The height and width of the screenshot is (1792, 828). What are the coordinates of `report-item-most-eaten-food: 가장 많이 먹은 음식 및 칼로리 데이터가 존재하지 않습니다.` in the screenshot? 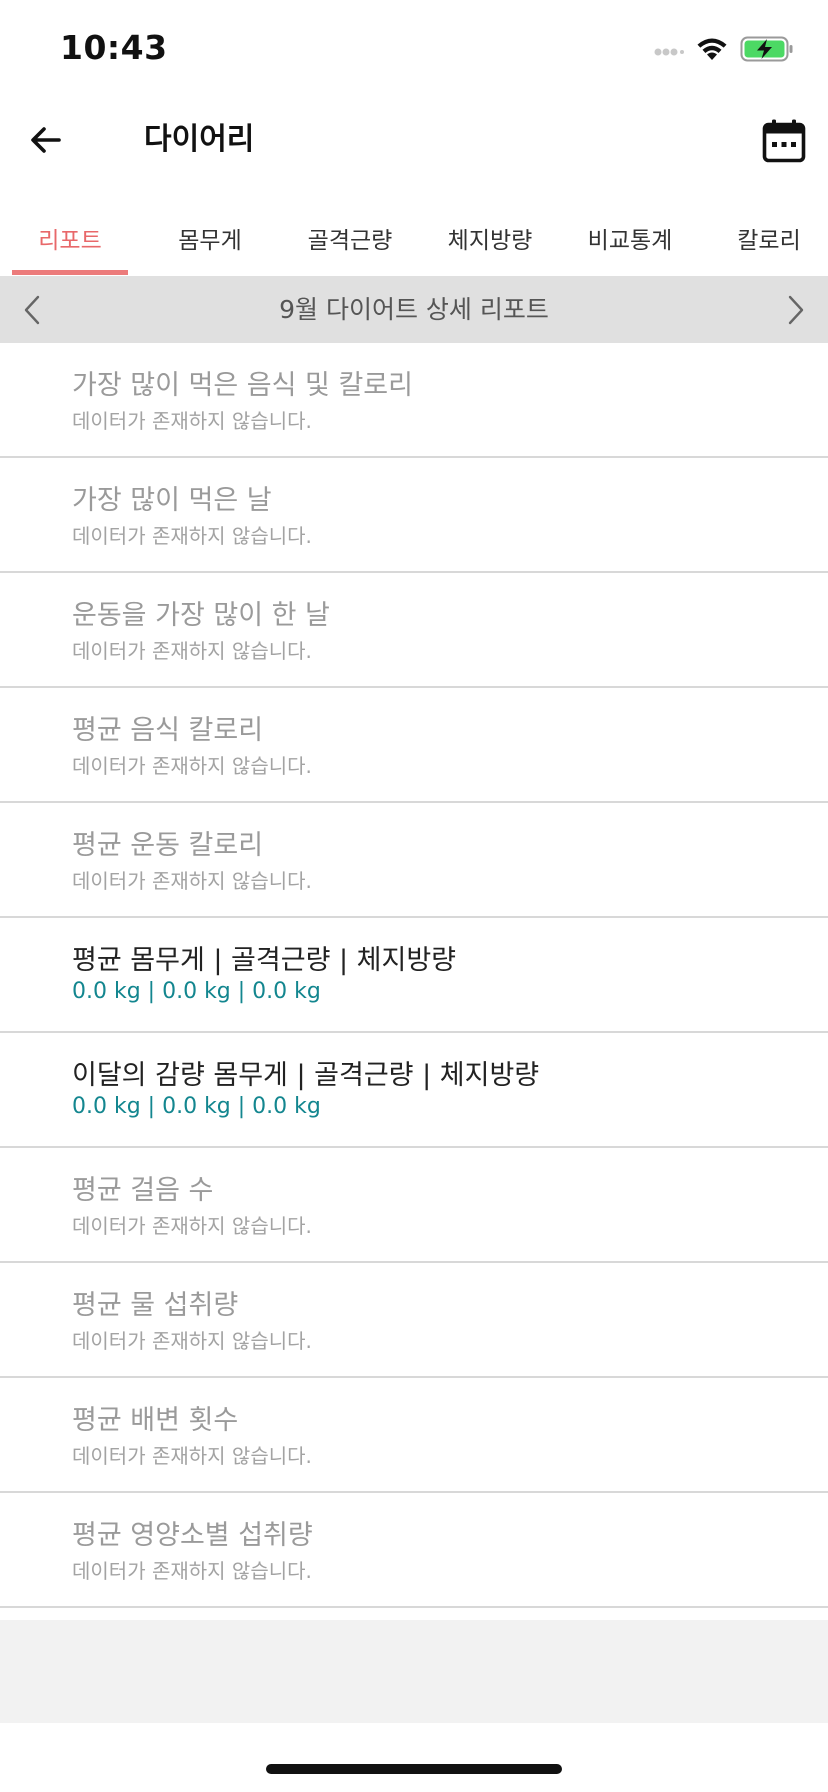 It's located at (414, 400).